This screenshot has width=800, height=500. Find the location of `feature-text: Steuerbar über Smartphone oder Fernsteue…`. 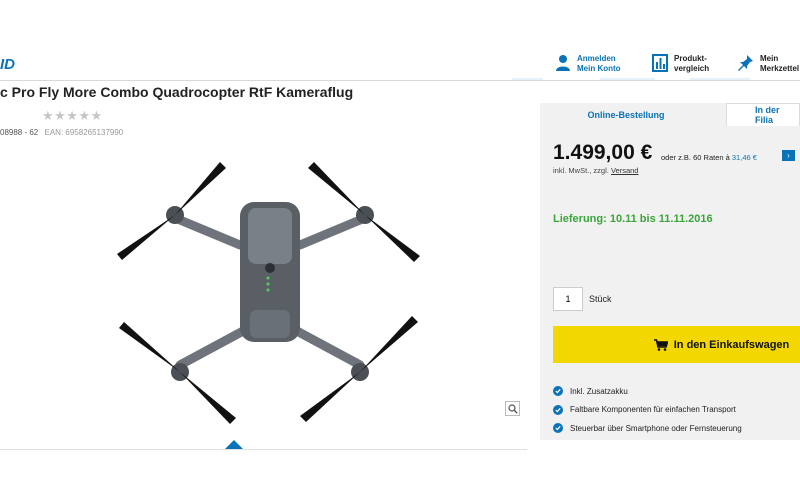

feature-text: Steuerbar über Smartphone oder Fernsteue… is located at coordinates (656, 428).